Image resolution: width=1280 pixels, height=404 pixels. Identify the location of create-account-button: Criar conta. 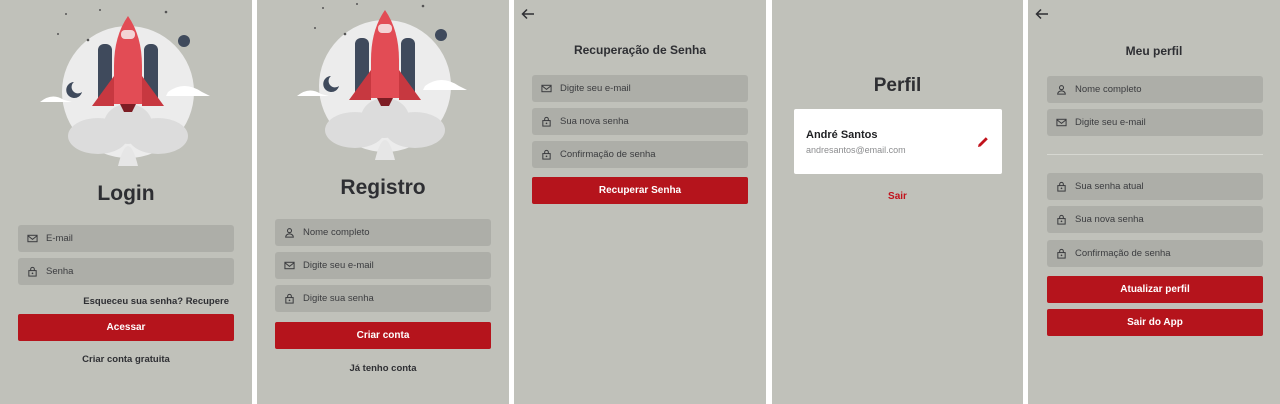
(383, 335).